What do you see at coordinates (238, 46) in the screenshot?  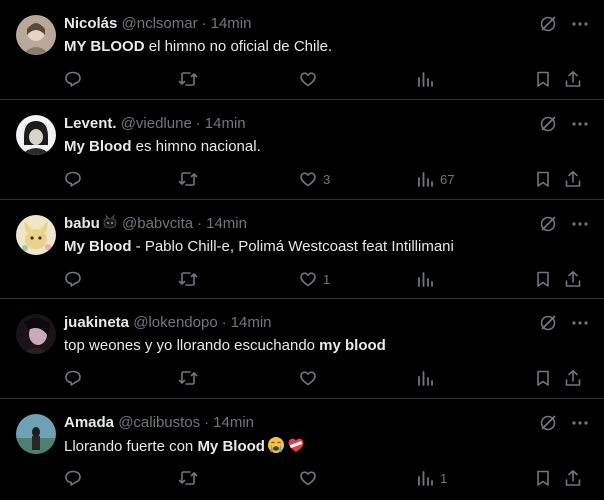 I see `tweet-text-regular: el himno no oficial de Chile.` at bounding box center [238, 46].